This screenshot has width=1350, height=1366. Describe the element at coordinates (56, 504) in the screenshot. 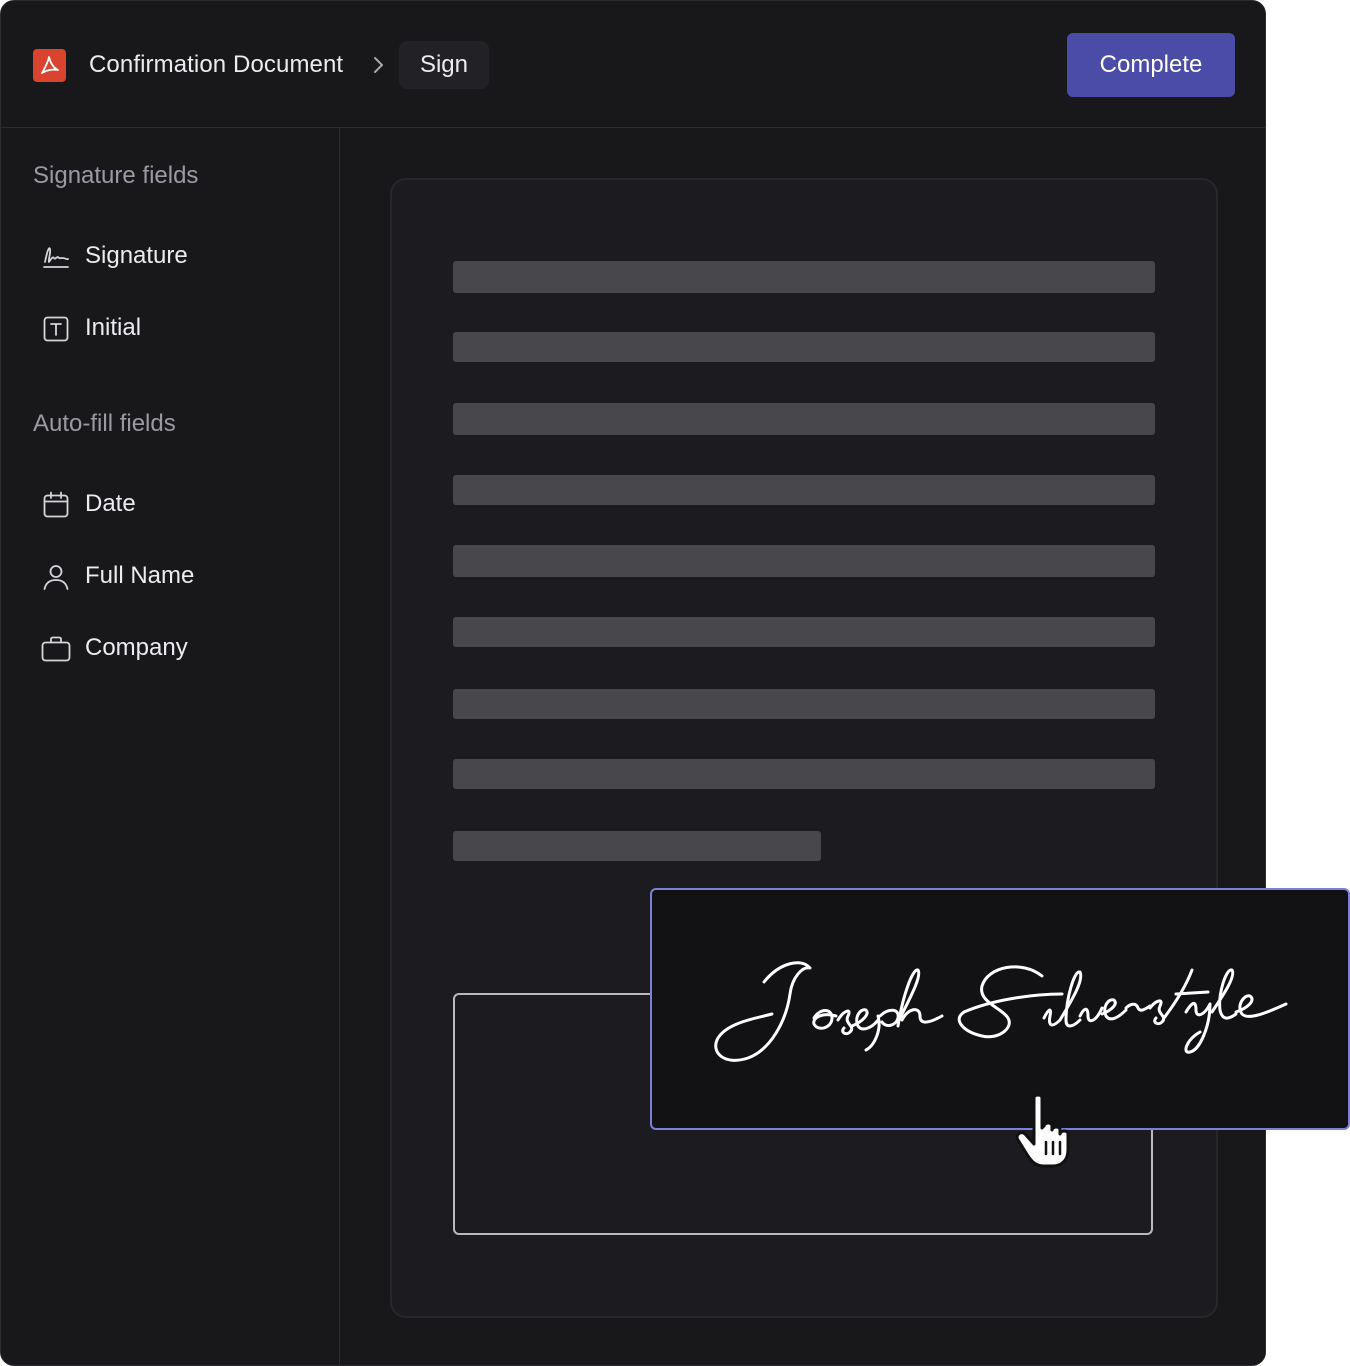

I see `calendar-icon` at that location.